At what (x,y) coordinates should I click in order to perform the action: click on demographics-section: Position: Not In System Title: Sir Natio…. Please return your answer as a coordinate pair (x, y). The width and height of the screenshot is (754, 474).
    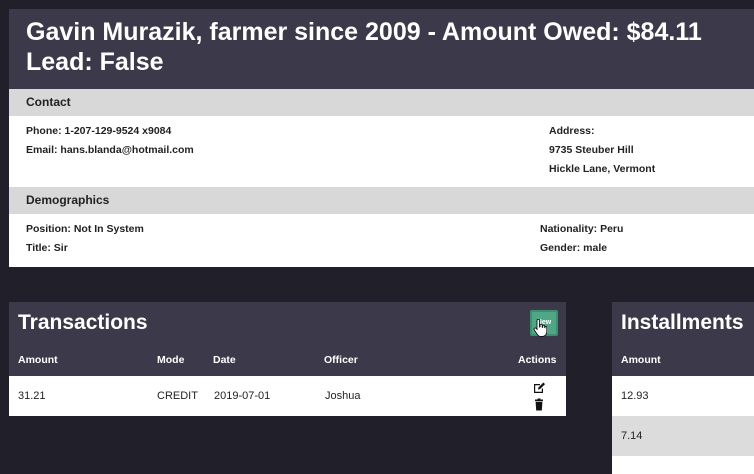
    Looking at the image, I should click on (381, 240).